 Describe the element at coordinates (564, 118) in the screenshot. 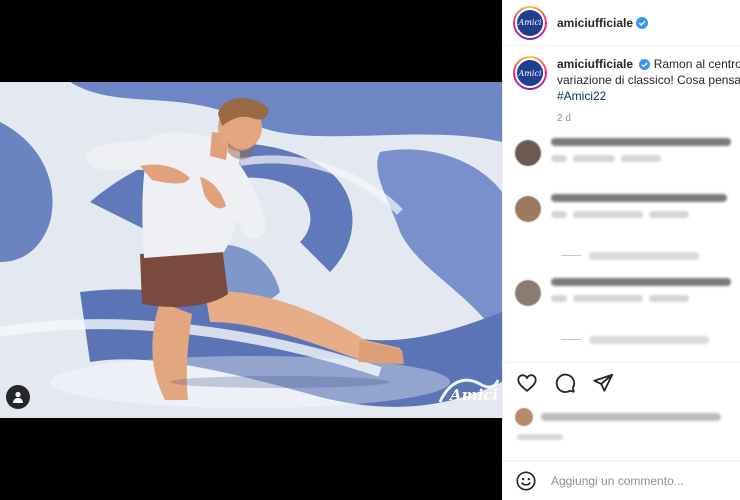

I see `post-time: 2 d` at that location.